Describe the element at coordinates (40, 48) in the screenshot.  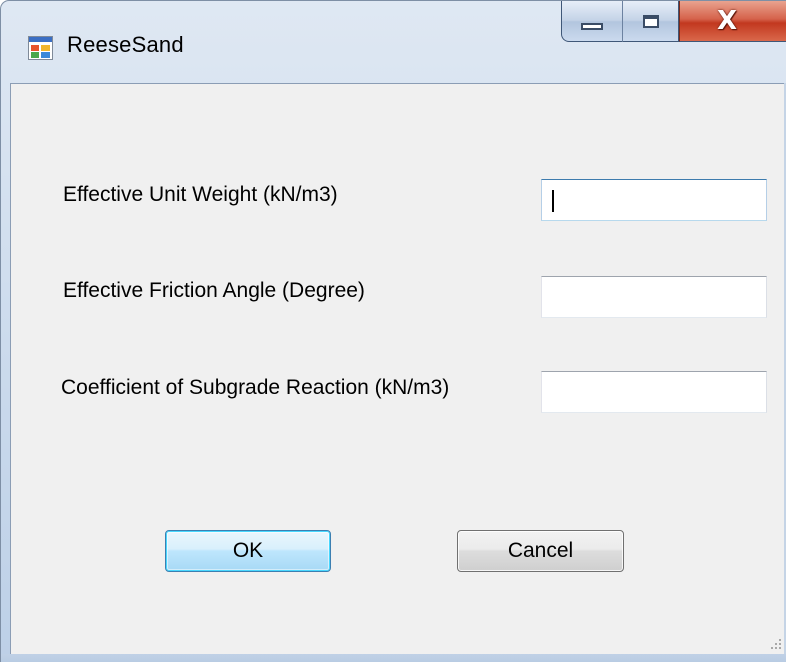
I see `windows-form-icon` at that location.